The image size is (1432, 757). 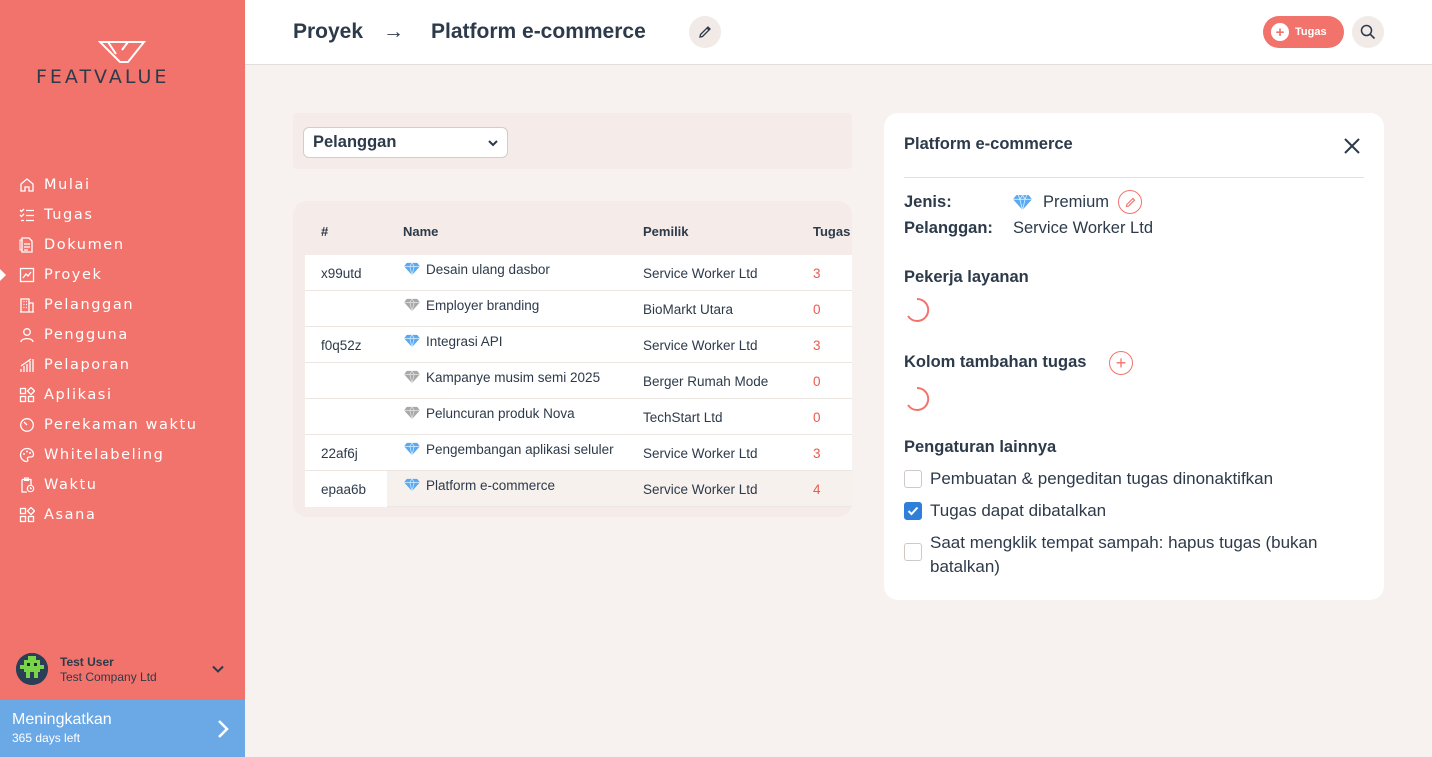 What do you see at coordinates (948, 228) in the screenshot?
I see `customer-label: Pelanggan:` at bounding box center [948, 228].